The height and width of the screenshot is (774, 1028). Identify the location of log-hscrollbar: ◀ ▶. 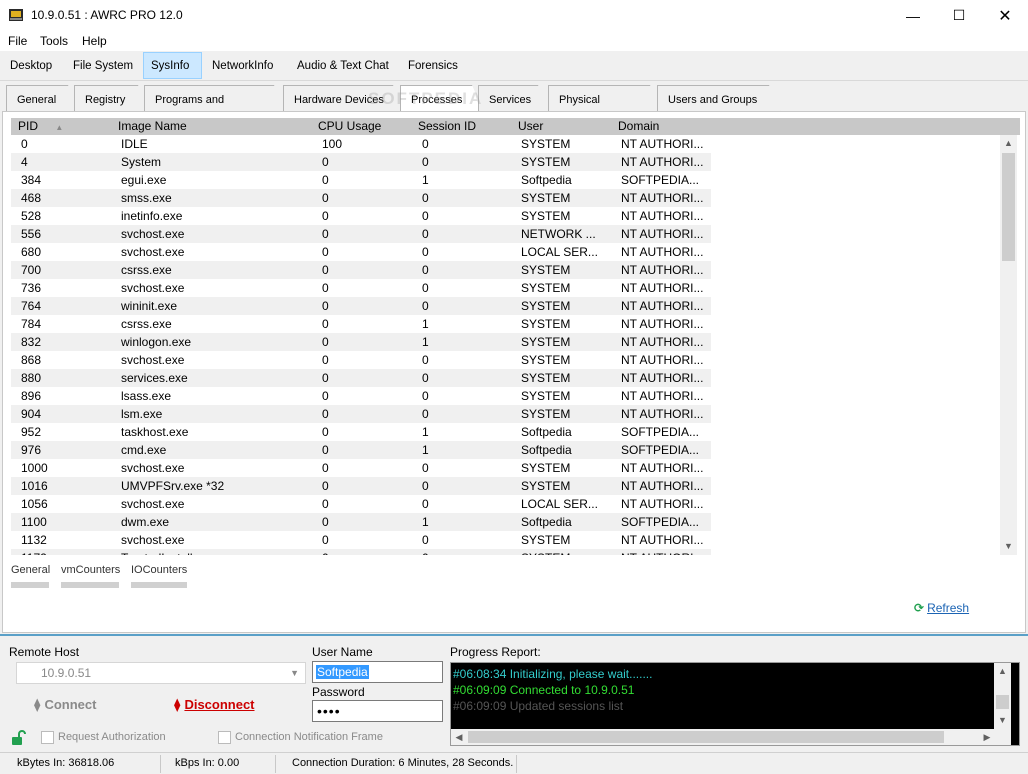
(731, 737).